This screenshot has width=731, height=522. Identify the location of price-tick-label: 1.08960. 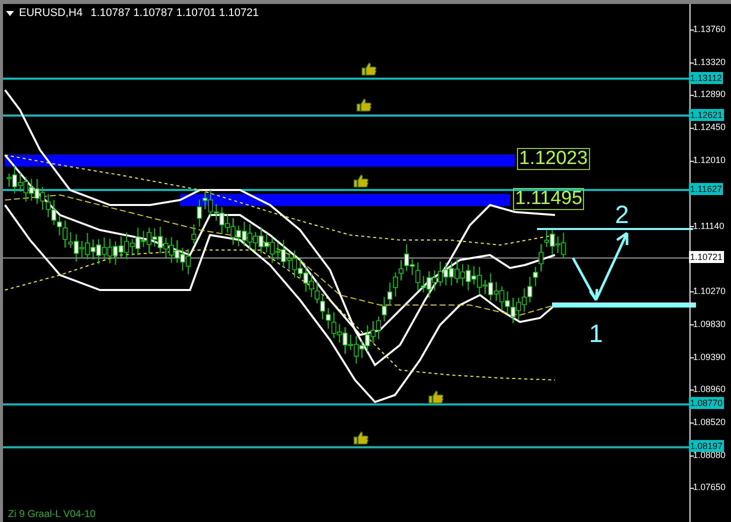
(709, 390).